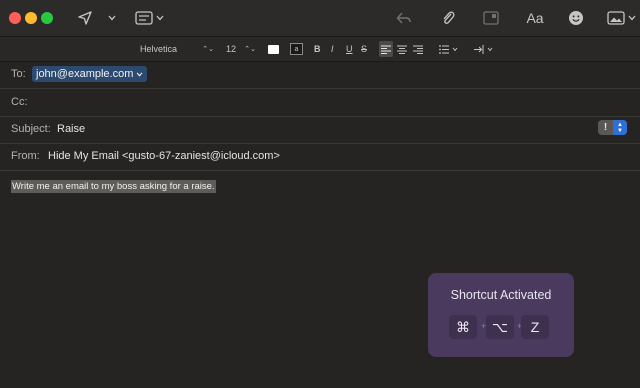 This screenshot has width=640, height=388. Describe the element at coordinates (85, 18) in the screenshot. I see `send-icon` at that location.